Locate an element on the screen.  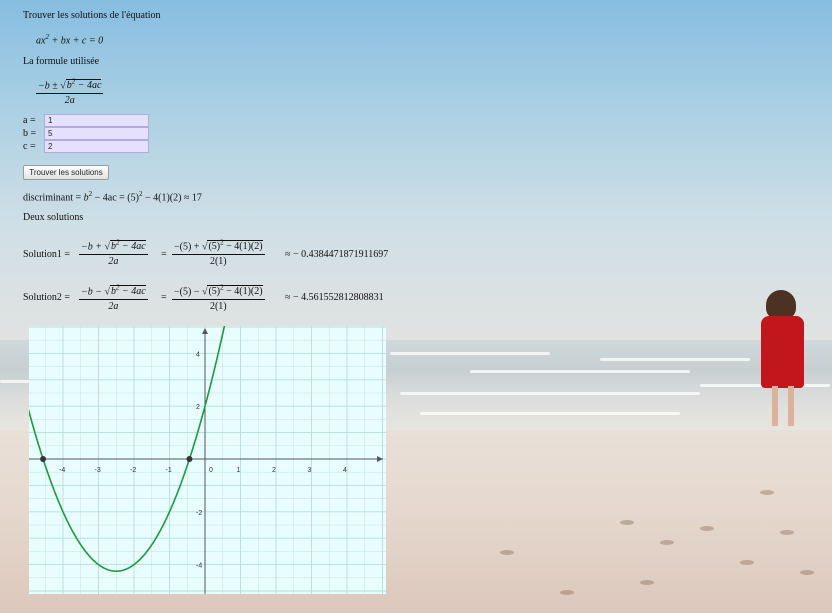
solution2-symbolic-fraction: −b − √b2 − 4ac 2a is located at coordinates (113, 297).